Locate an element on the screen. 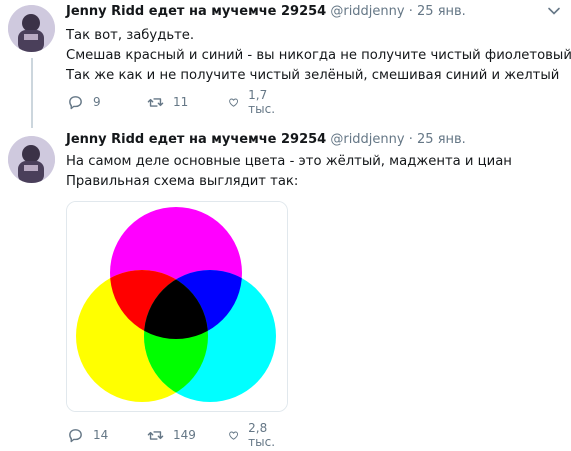  reply-count: 14 is located at coordinates (101, 435).